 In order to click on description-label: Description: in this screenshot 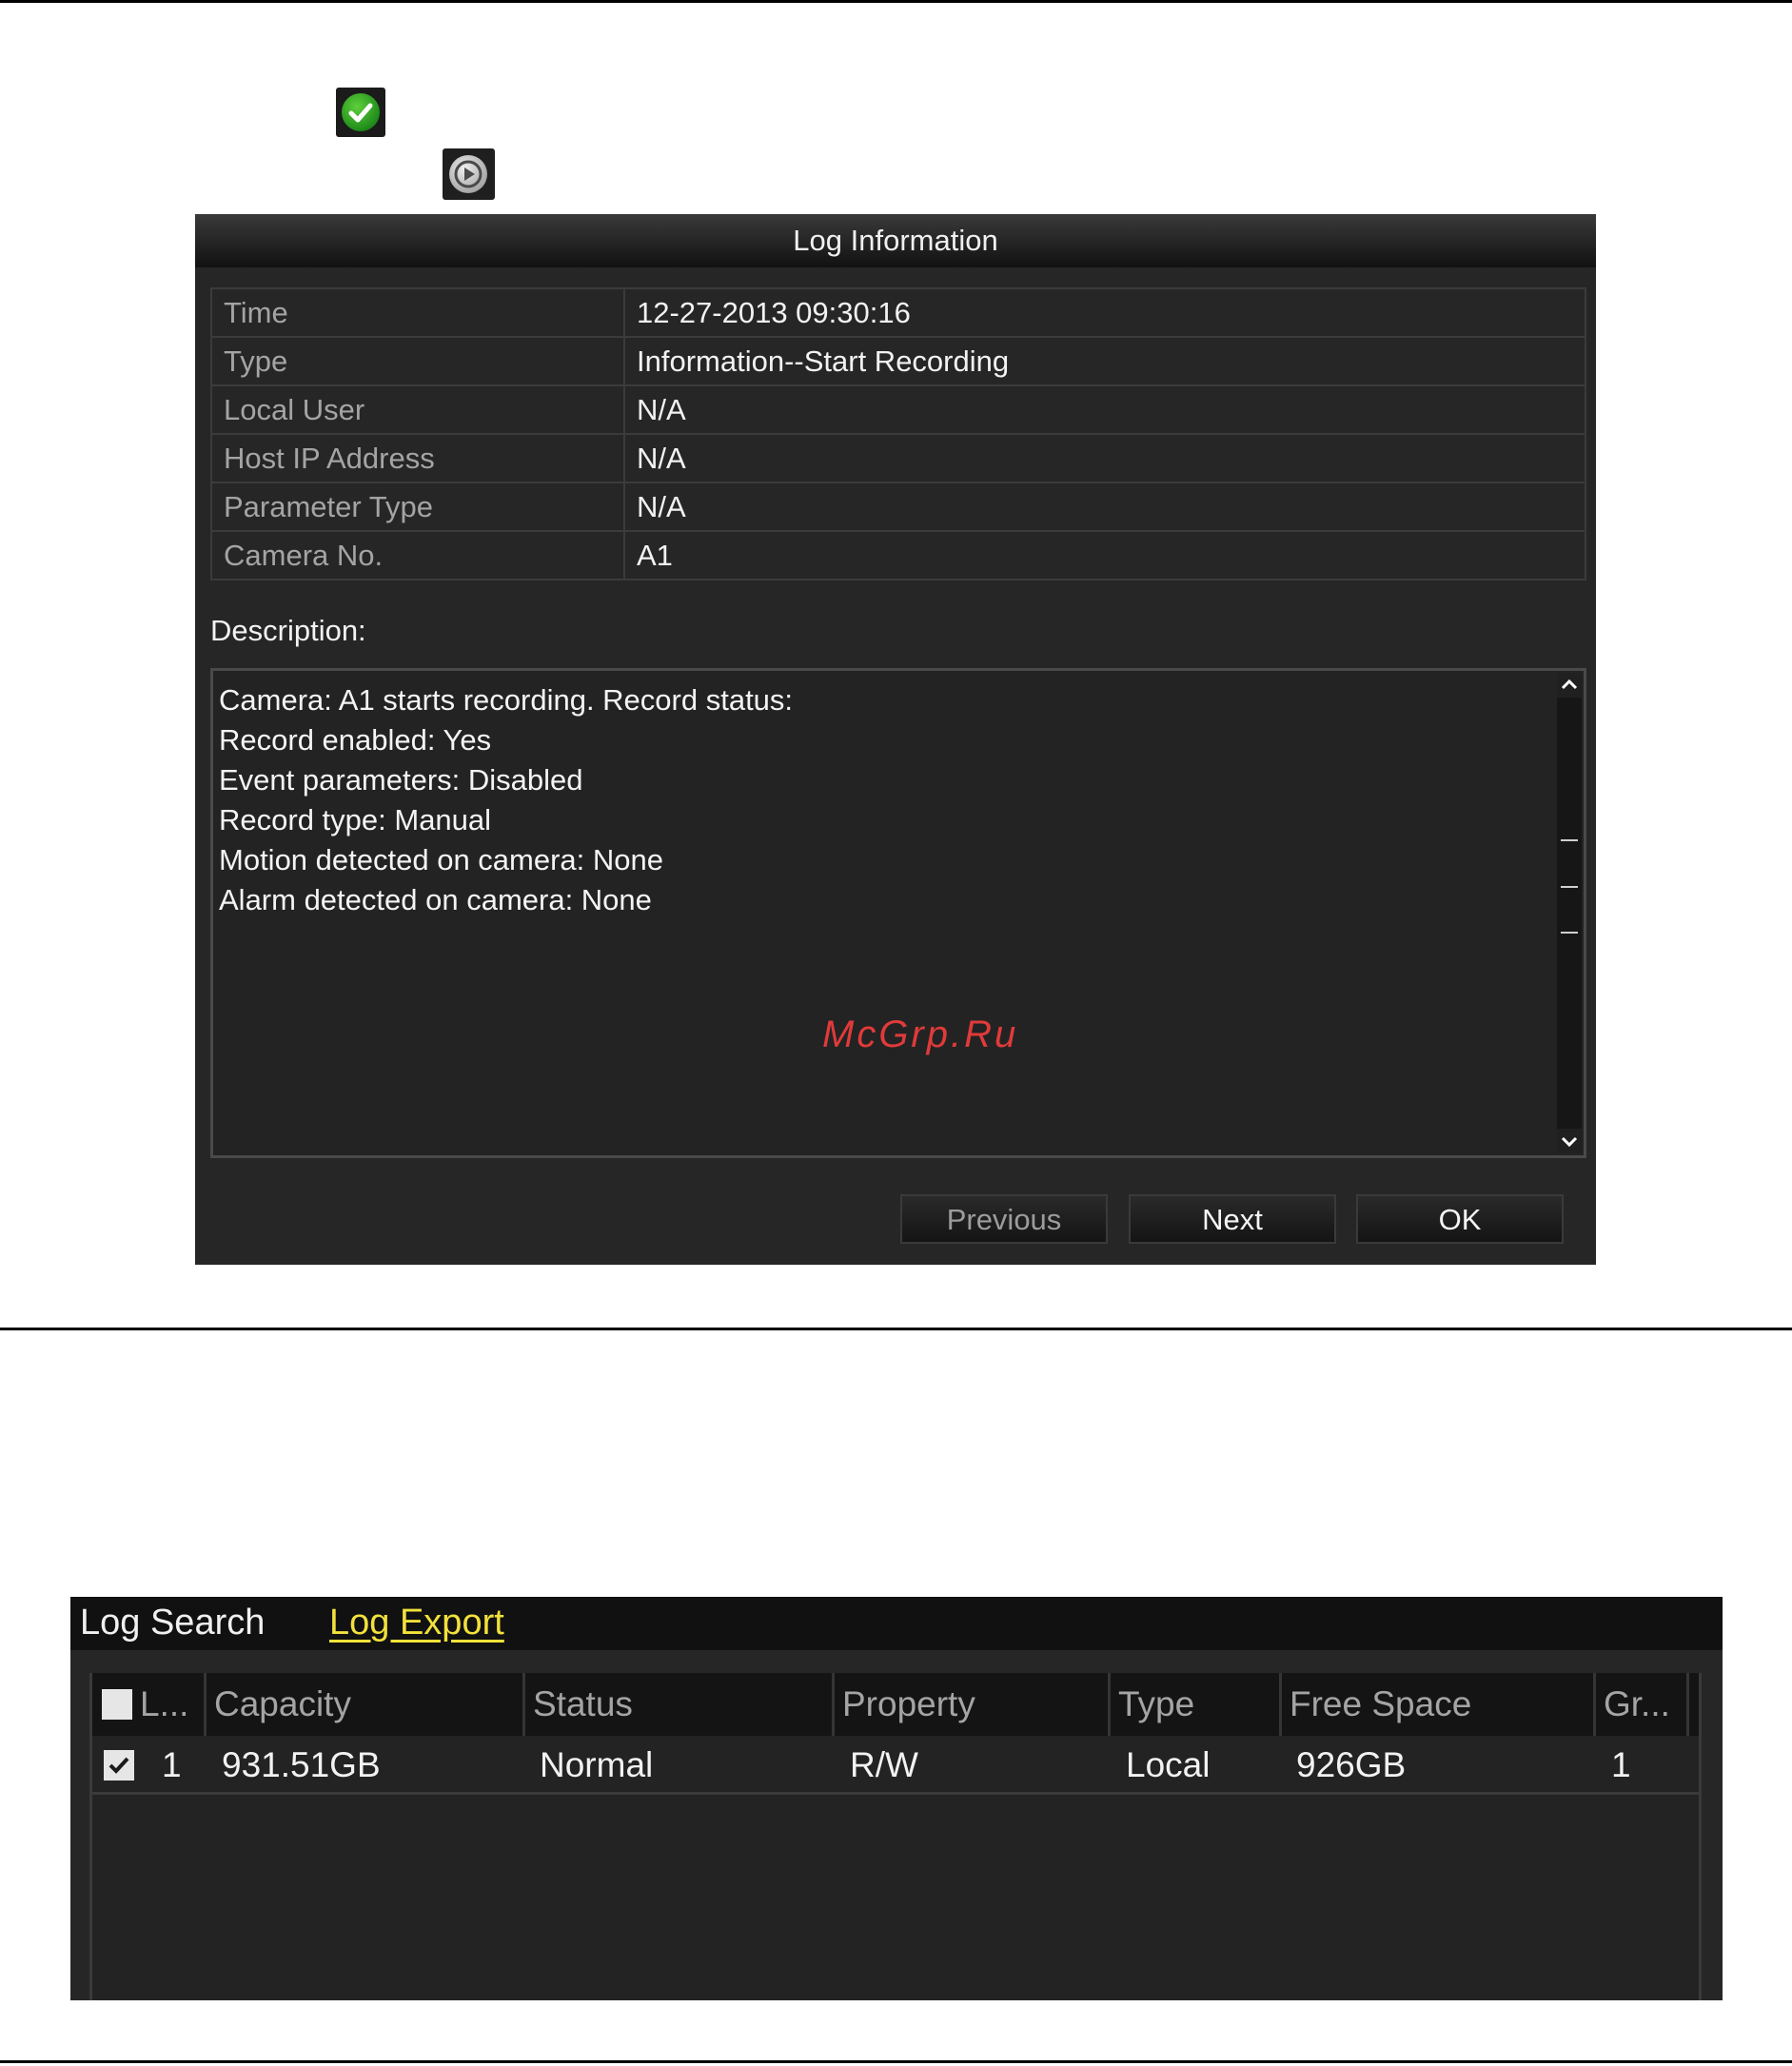, I will do `click(288, 630)`.